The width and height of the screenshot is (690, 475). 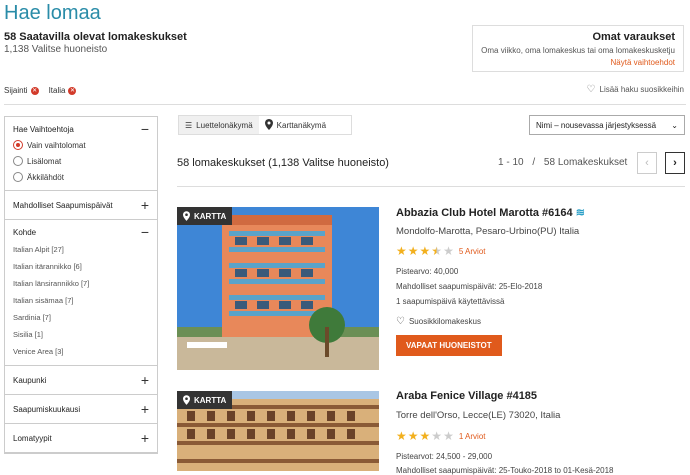 I want to click on radio-label: Äkkilähdöt, so click(x=45, y=177).